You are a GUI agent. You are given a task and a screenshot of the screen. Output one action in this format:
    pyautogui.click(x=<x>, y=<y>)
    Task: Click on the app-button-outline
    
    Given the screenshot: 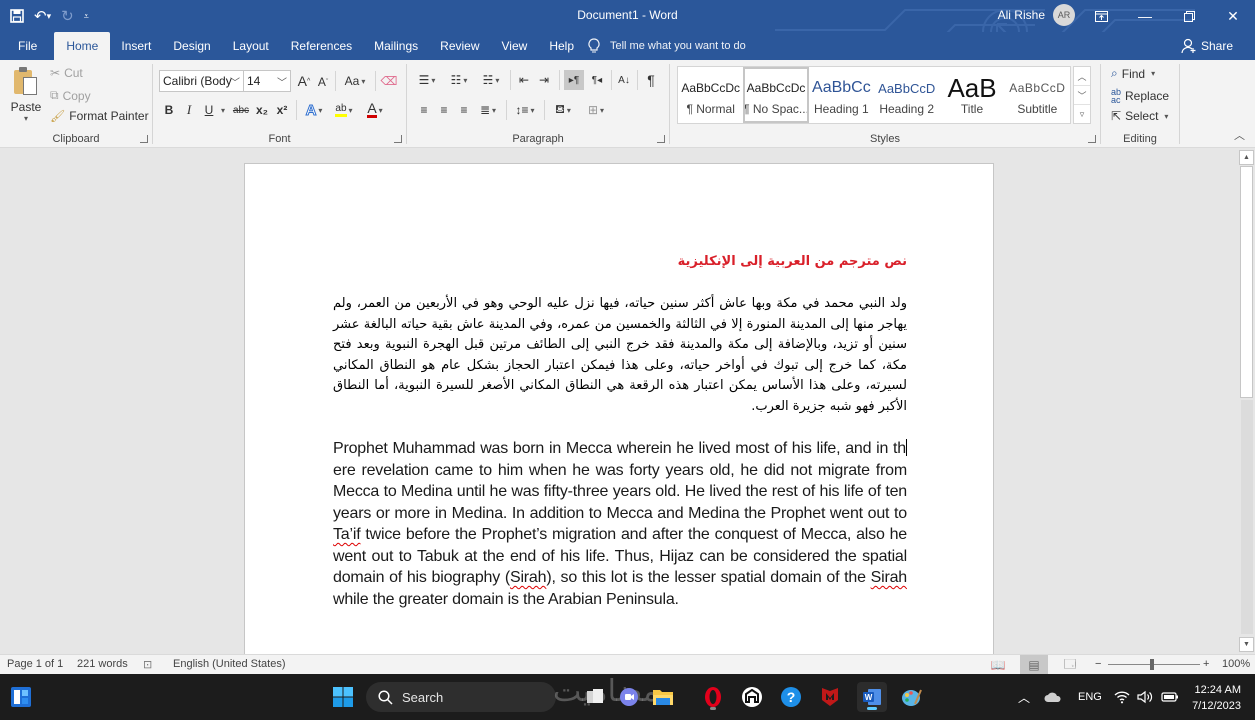 What is the action you would take?
    pyautogui.click(x=752, y=697)
    